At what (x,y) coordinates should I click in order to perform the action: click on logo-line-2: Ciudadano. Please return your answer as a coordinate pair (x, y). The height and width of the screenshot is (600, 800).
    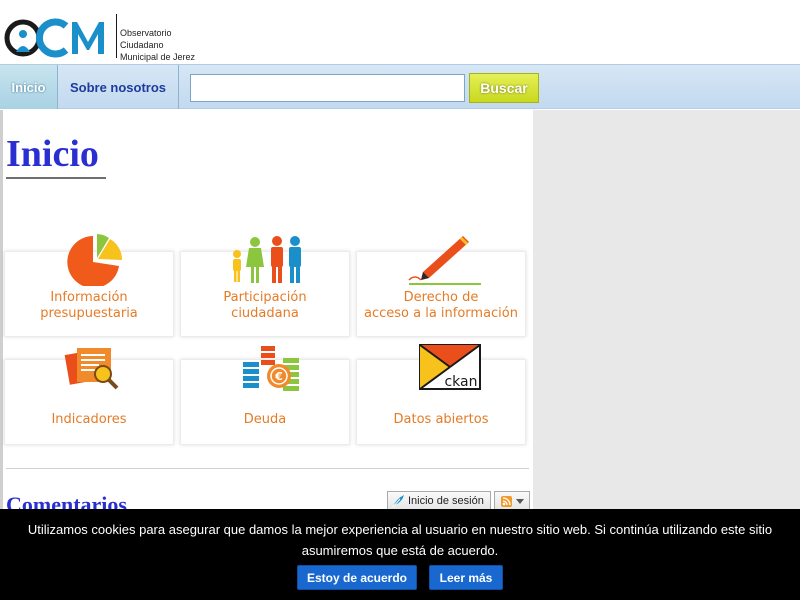
    Looking at the image, I should click on (142, 45).